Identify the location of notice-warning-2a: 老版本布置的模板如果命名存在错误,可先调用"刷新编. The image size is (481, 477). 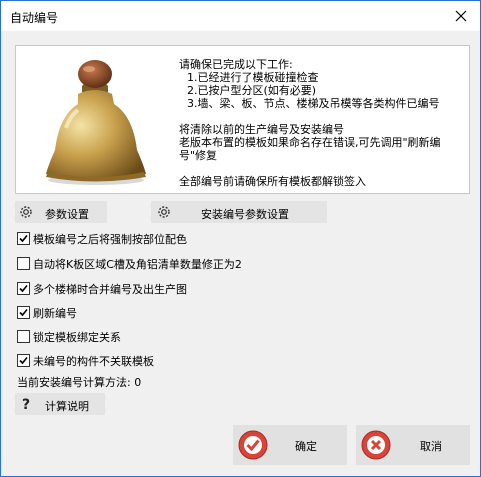
(310, 142).